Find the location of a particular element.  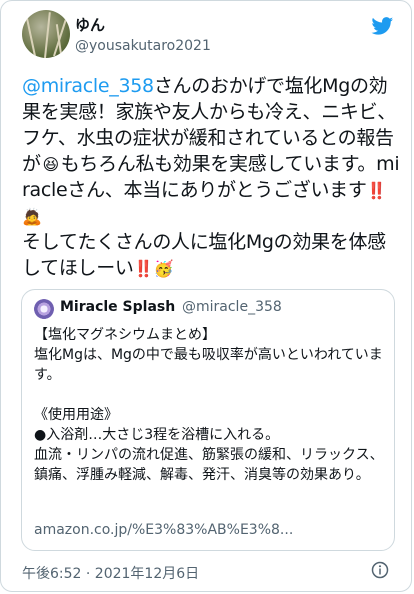

author-display-name: ゆん is located at coordinates (90, 24).